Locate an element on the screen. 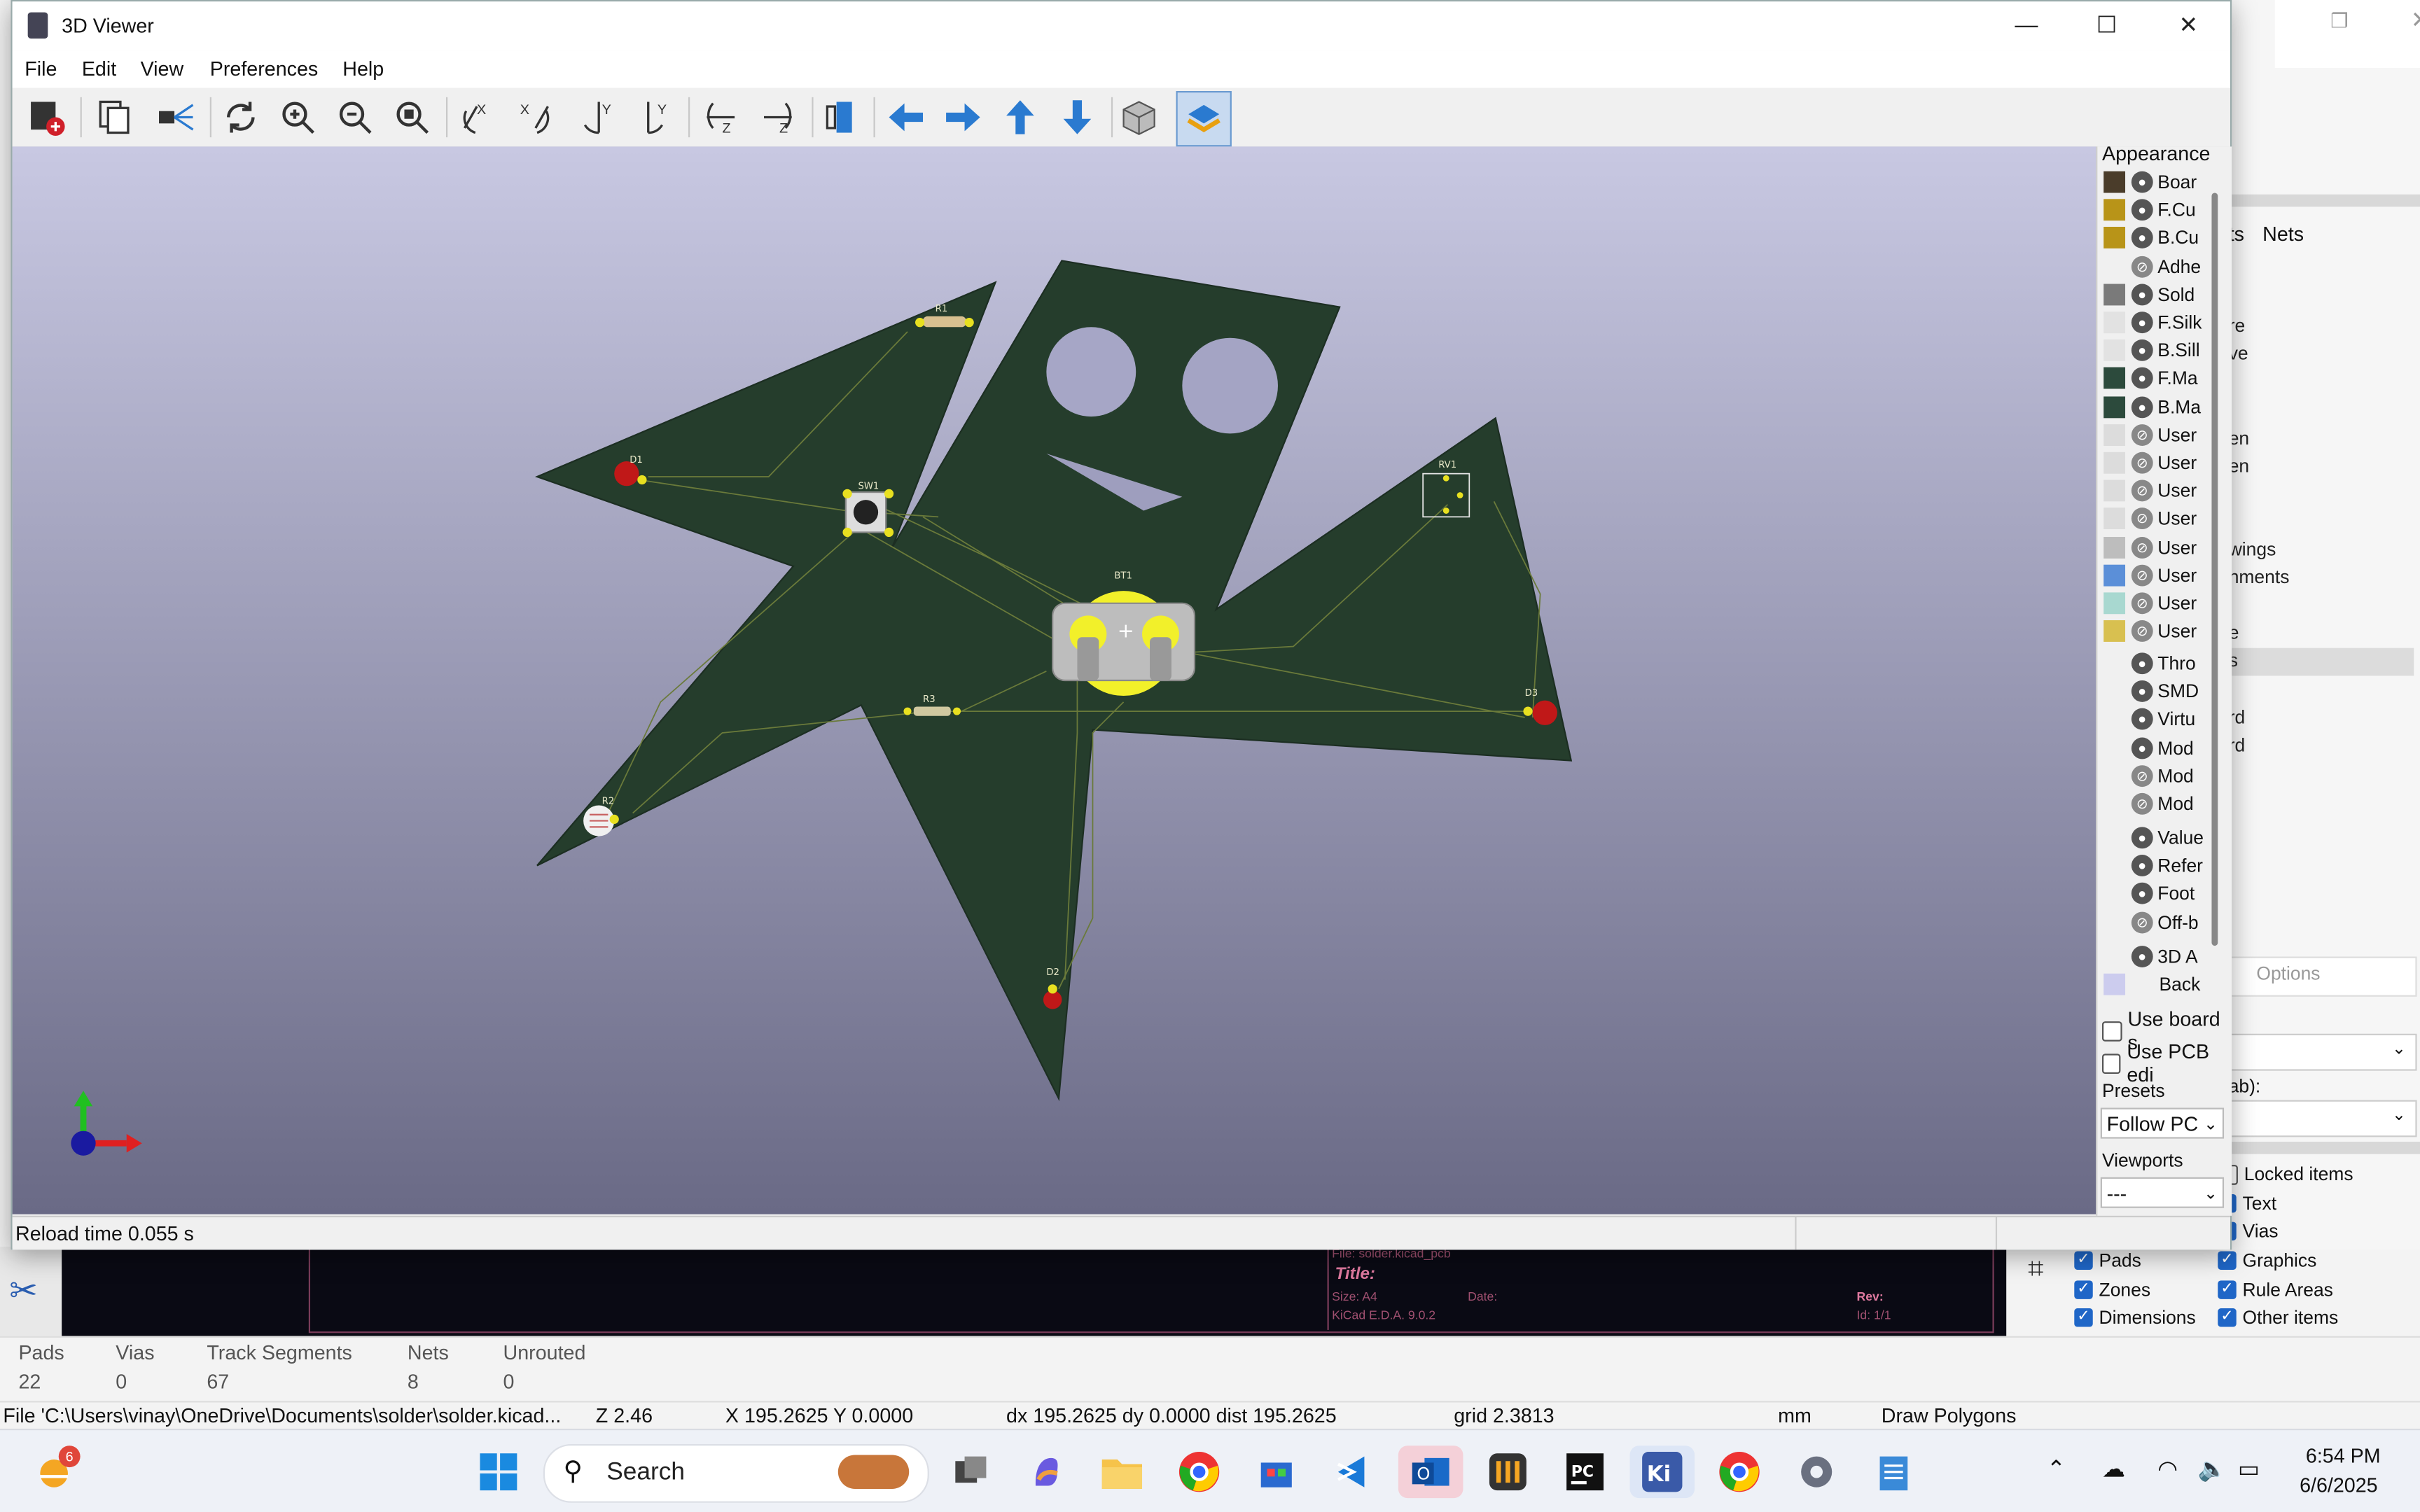 The image size is (2420, 1512). volume-icon: 🔈 is located at coordinates (2212, 1469).